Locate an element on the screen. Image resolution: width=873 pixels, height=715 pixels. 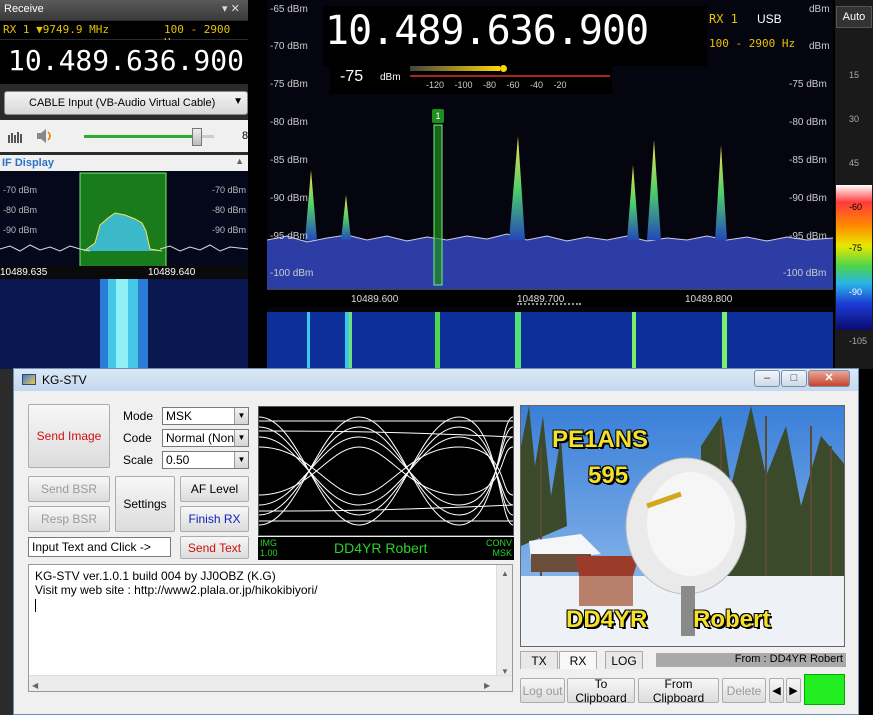
tab-log: LOG is located at coordinates (624, 660).